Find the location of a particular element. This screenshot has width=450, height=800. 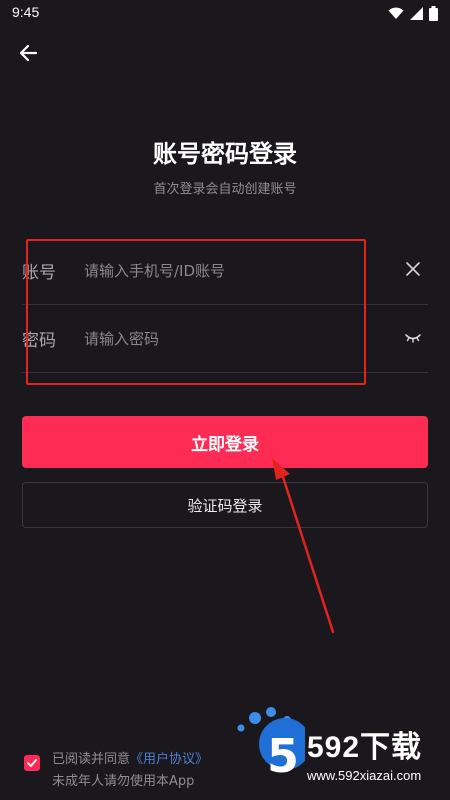

watermark-brand: 592下载 is located at coordinates (365, 747).